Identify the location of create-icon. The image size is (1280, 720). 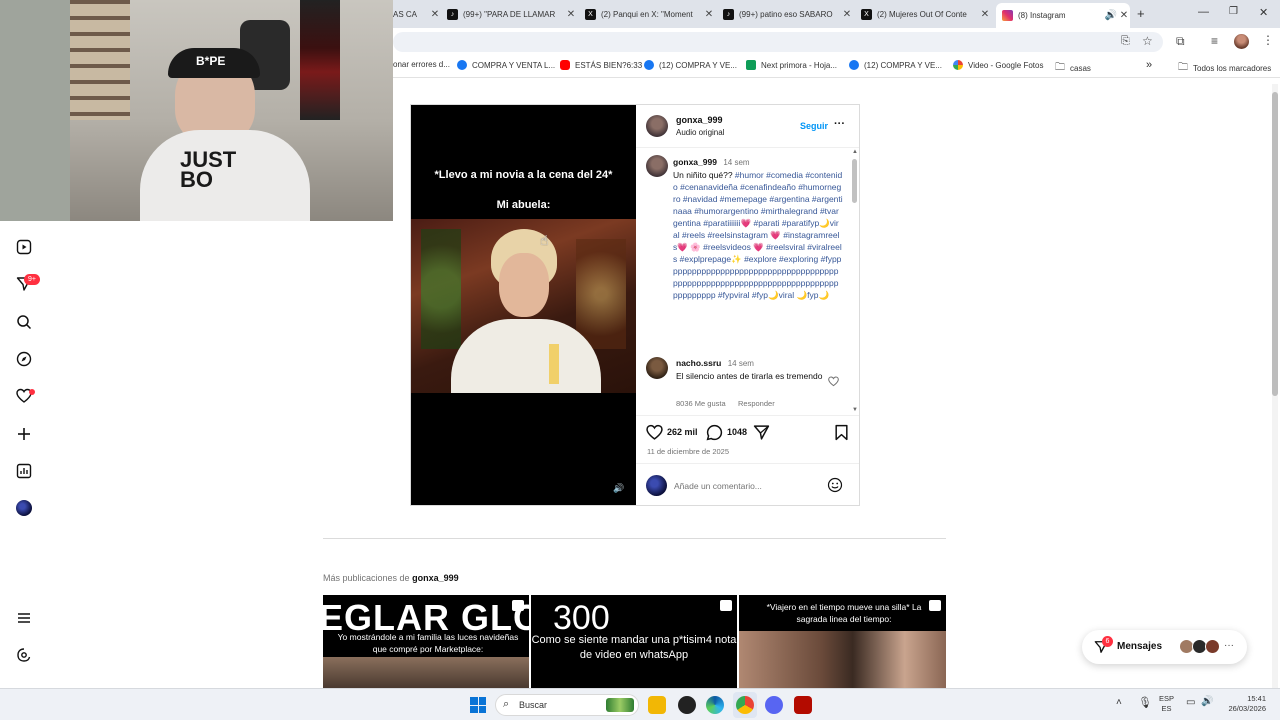
(24, 434).